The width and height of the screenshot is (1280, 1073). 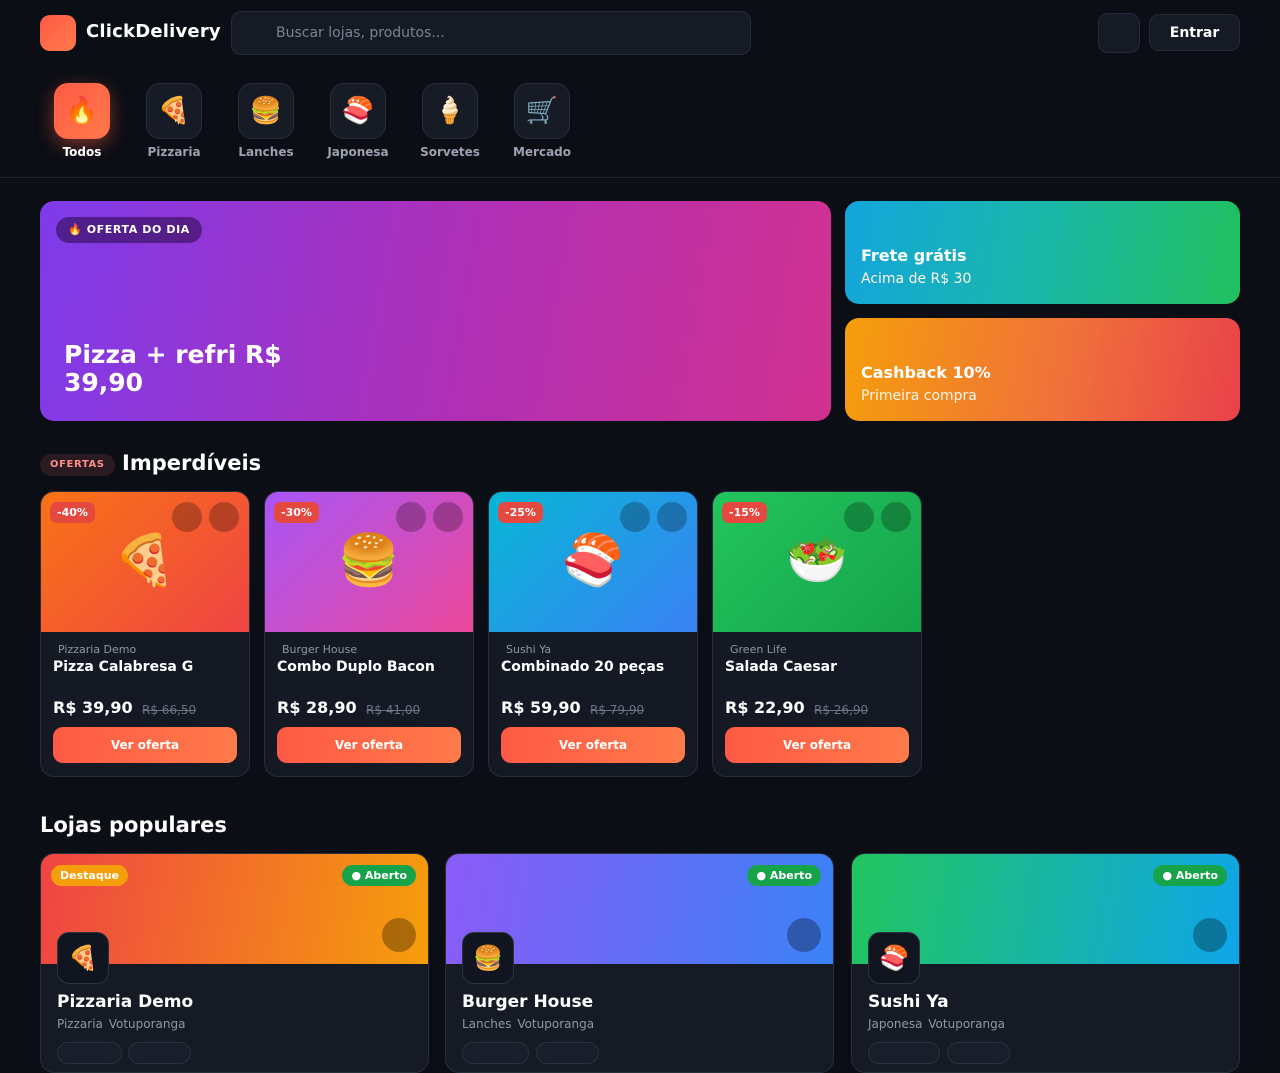 I want to click on category-japonesa: 🍣 Japonesa, so click(x=358, y=123).